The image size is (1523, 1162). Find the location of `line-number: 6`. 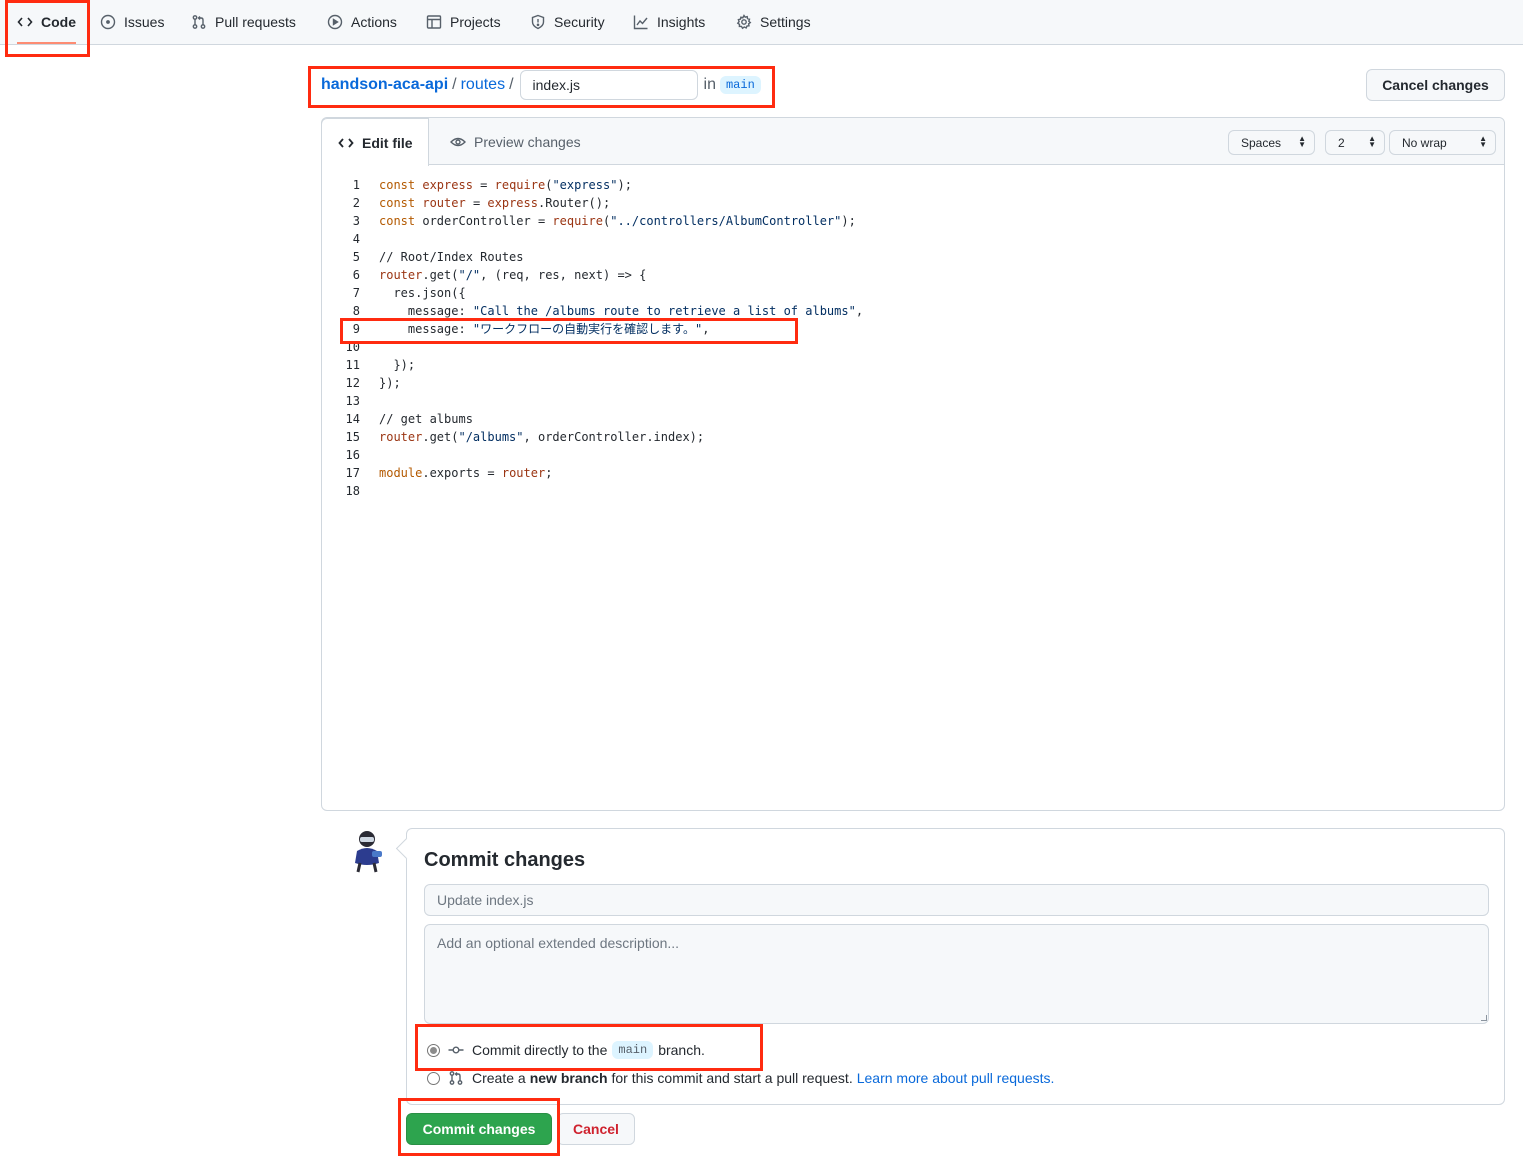

line-number: 6 is located at coordinates (356, 275).